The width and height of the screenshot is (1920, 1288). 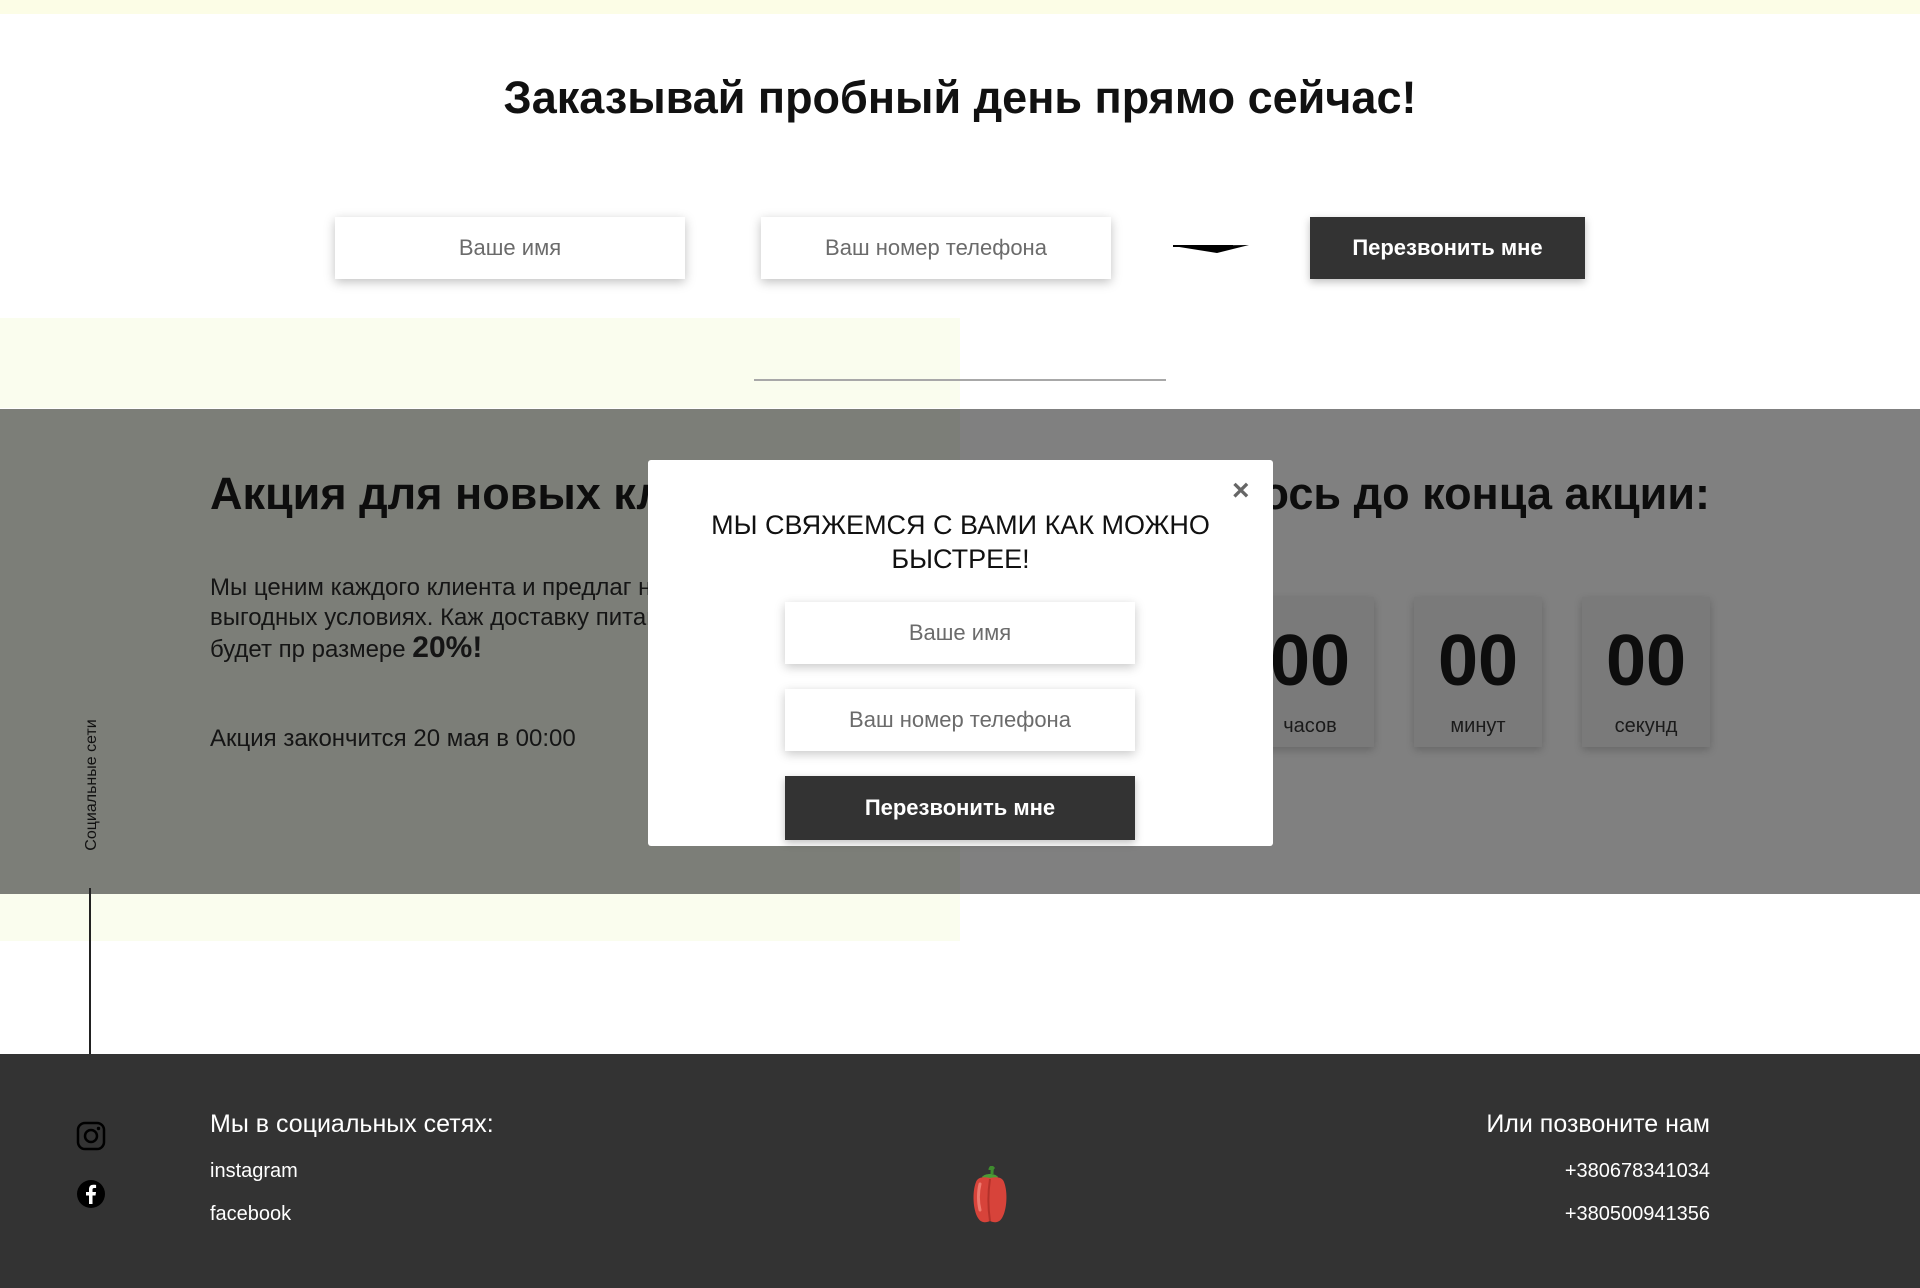 I want to click on modal-phone-input: Ваш номер телефона, so click(x=960, y=720).